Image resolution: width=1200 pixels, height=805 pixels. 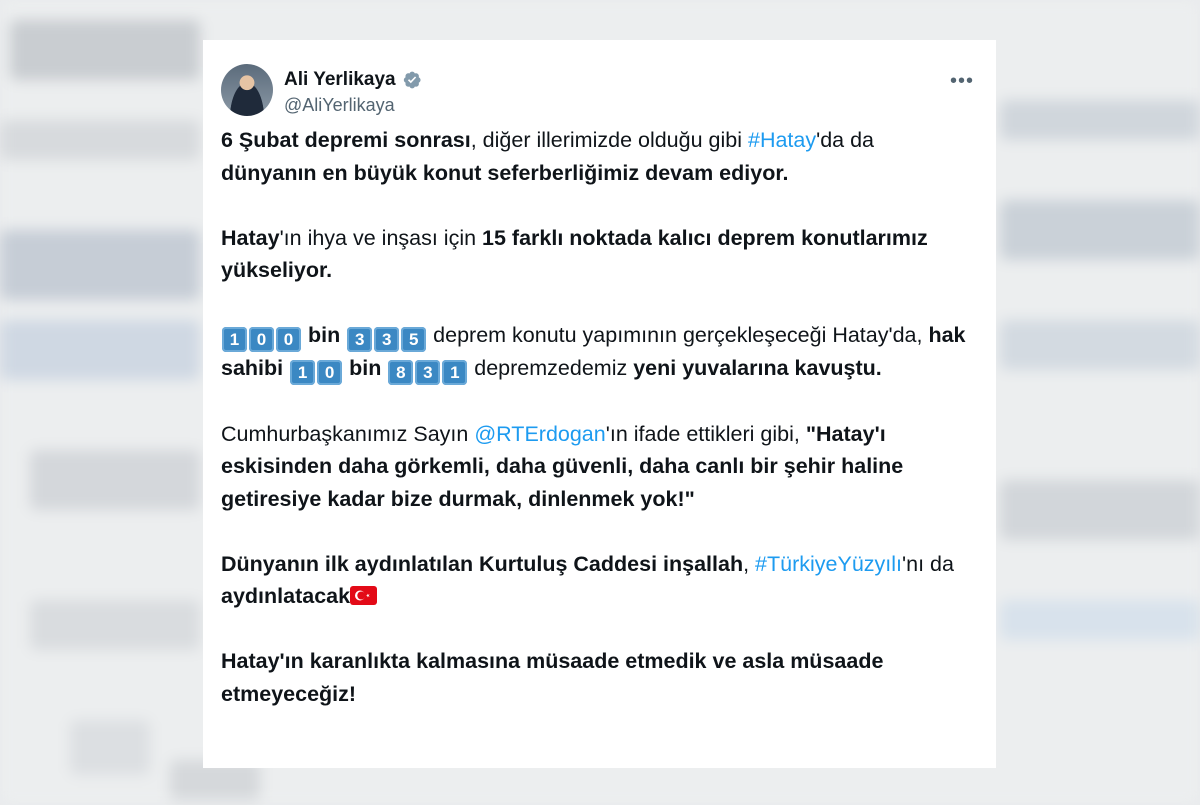 What do you see at coordinates (353, 105) in the screenshot?
I see `author-handle: @AliYerlikaya` at bounding box center [353, 105].